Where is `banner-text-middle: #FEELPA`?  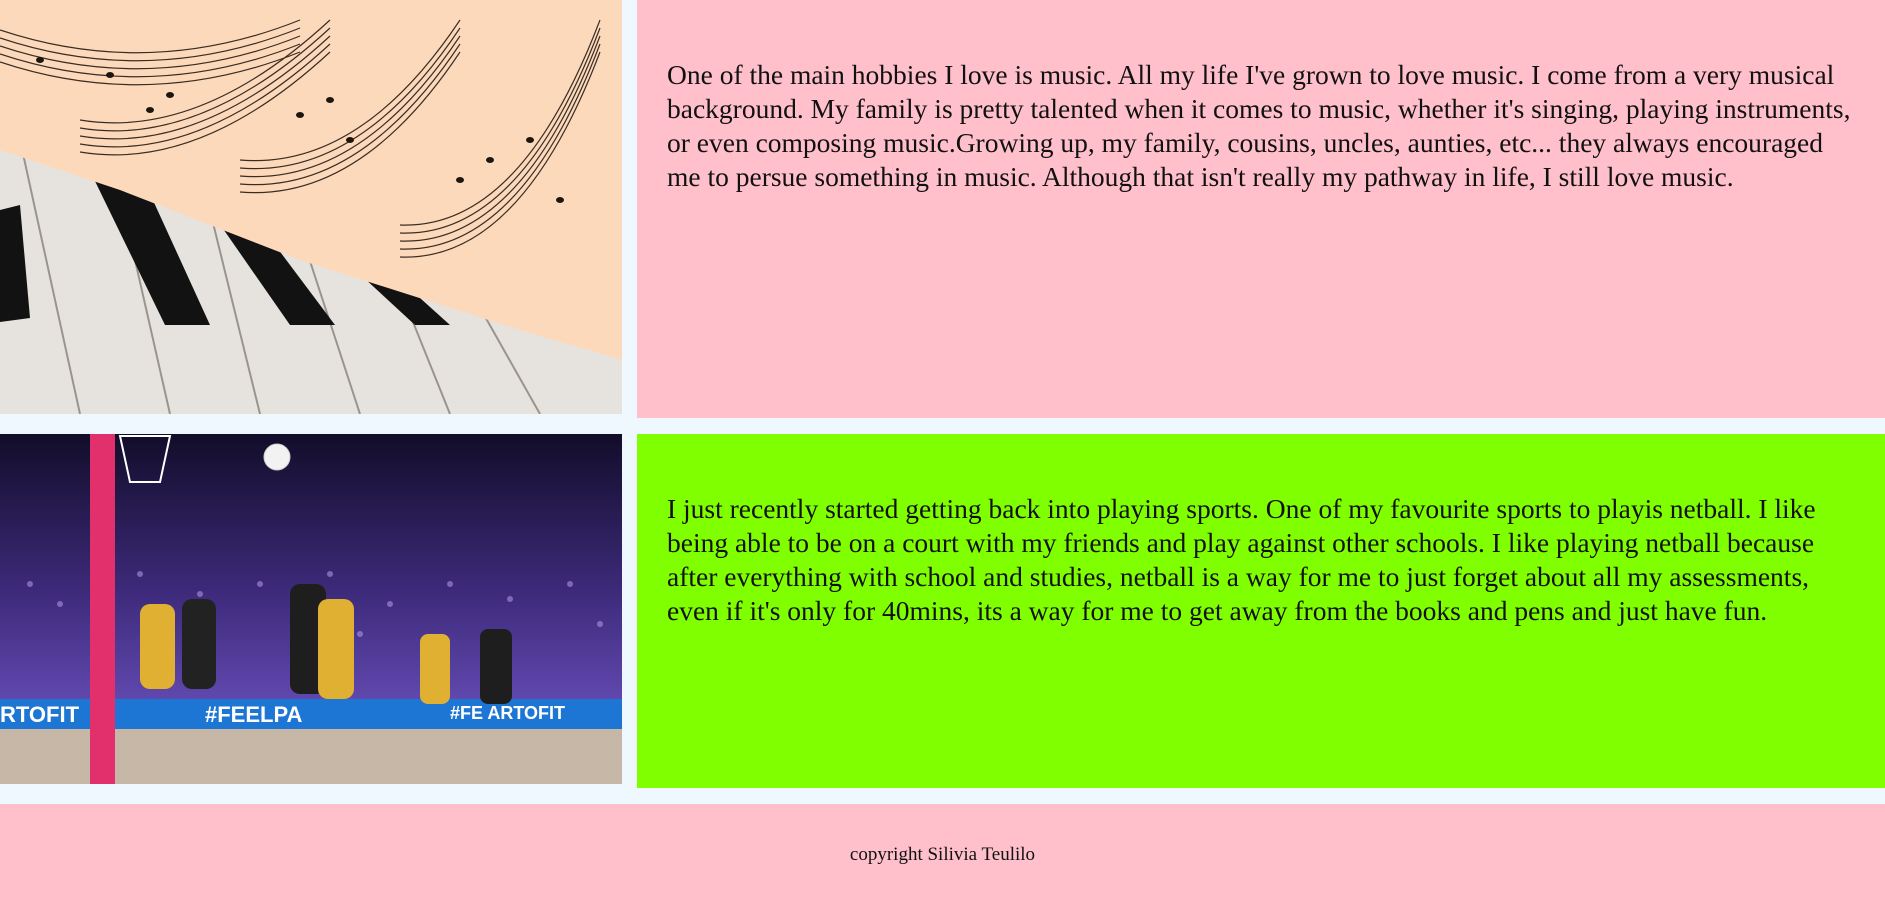 banner-text-middle: #FEELPA is located at coordinates (254, 714).